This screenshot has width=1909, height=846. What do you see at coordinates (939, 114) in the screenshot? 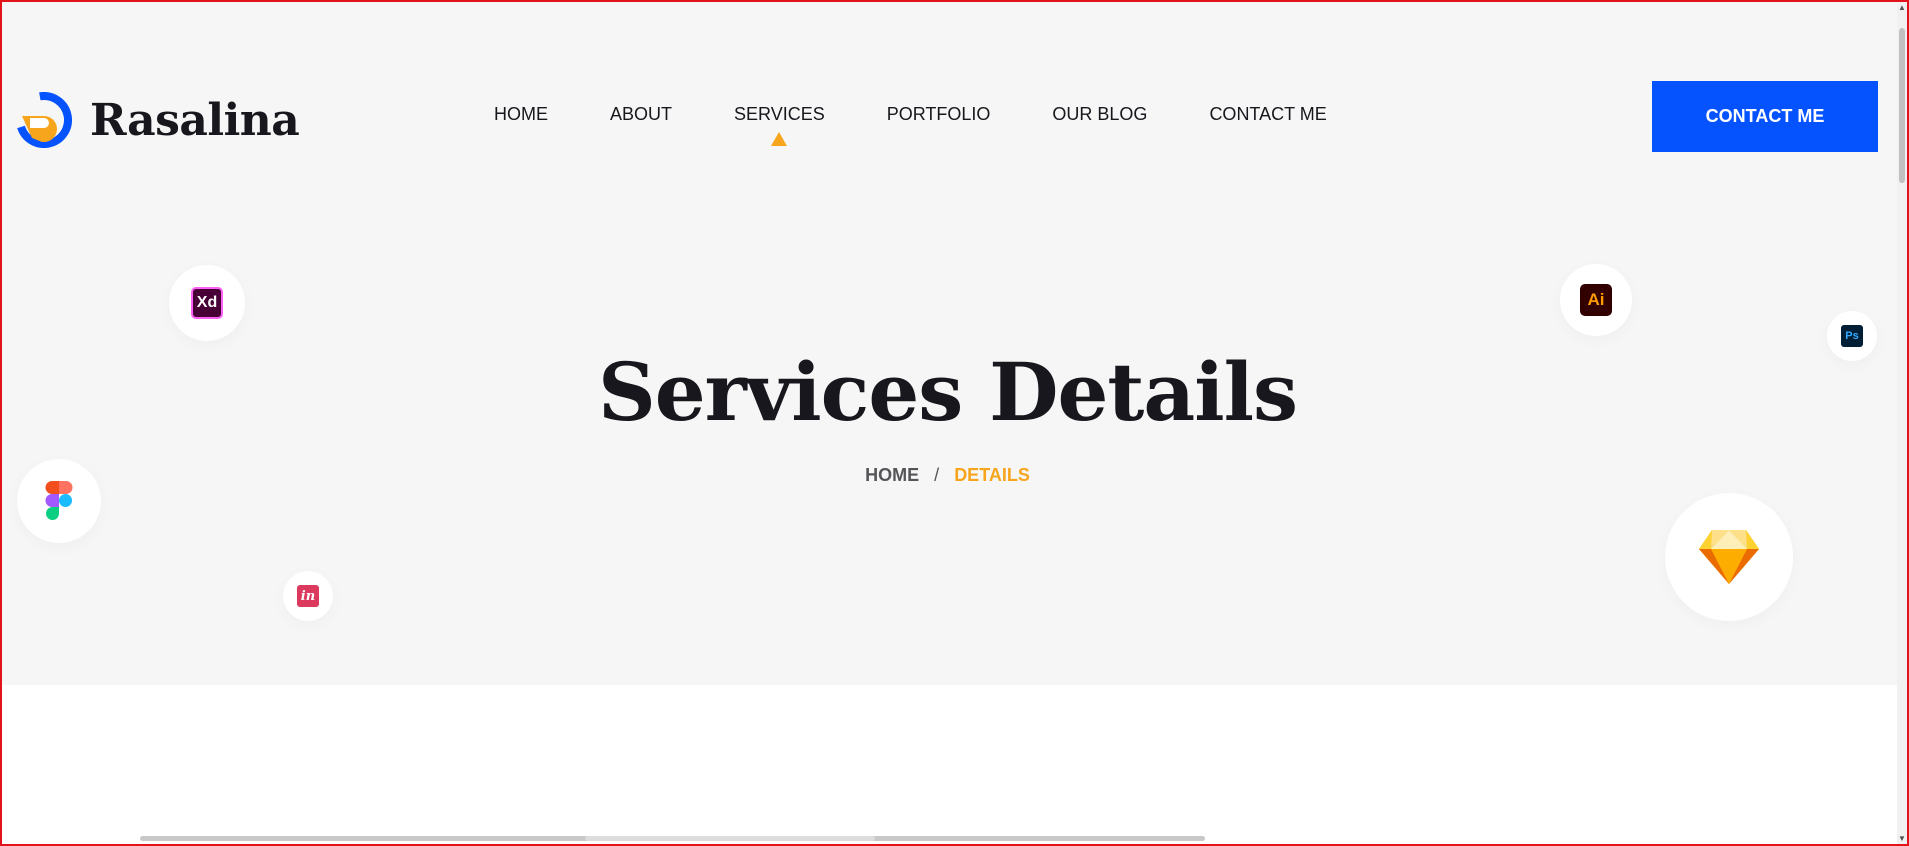
I see `nav-item-portfolio: PORTFOLIO` at bounding box center [939, 114].